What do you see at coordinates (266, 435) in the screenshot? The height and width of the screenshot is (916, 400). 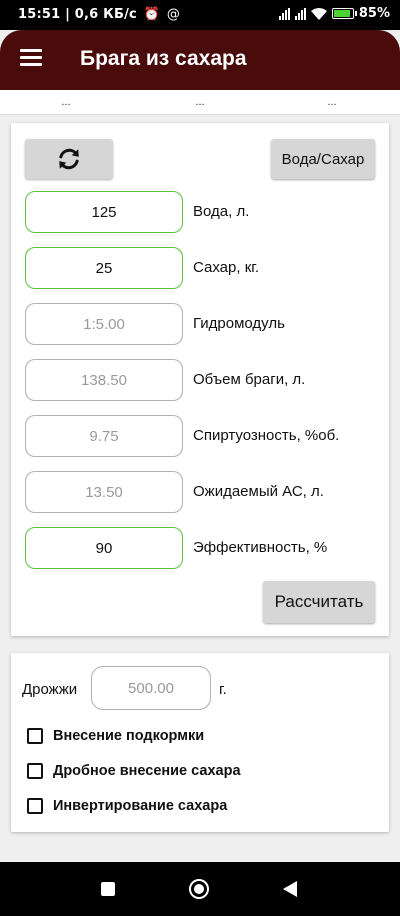 I see `abv-label: Спиртуозность, %об.` at bounding box center [266, 435].